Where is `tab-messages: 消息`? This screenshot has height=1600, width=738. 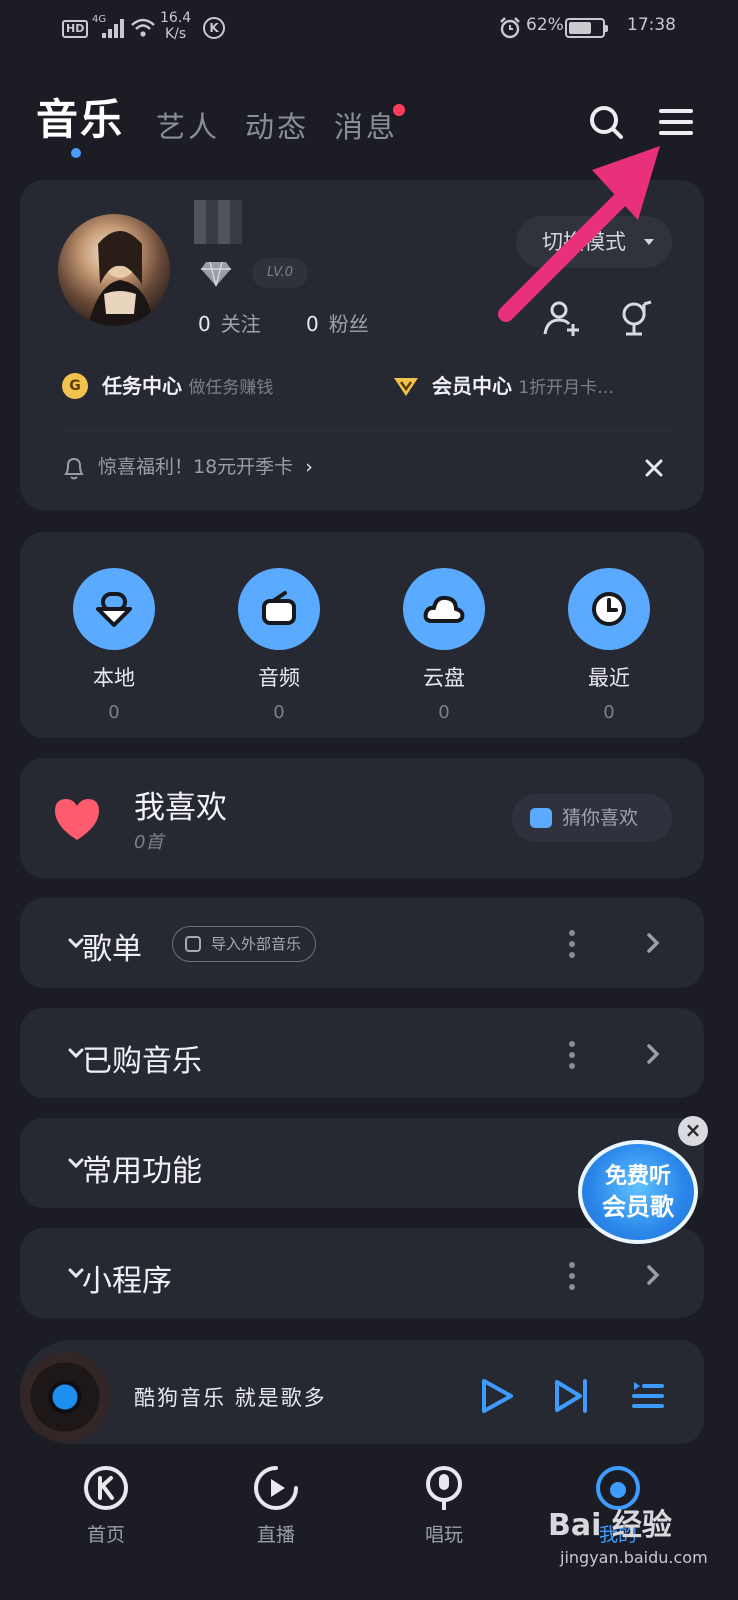
tab-messages: 消息 is located at coordinates (366, 125).